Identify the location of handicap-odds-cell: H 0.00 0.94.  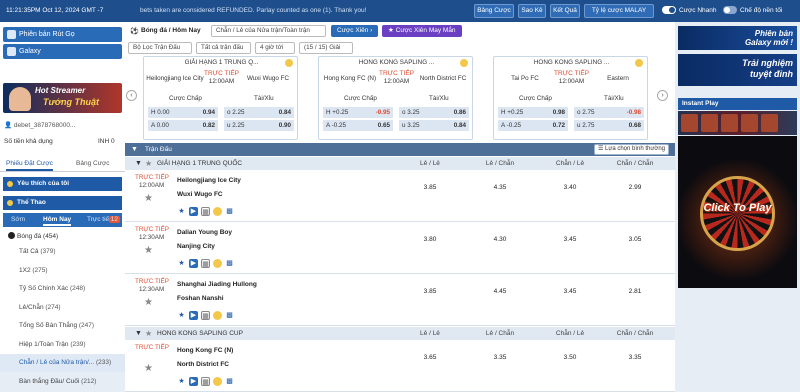
(183, 112).